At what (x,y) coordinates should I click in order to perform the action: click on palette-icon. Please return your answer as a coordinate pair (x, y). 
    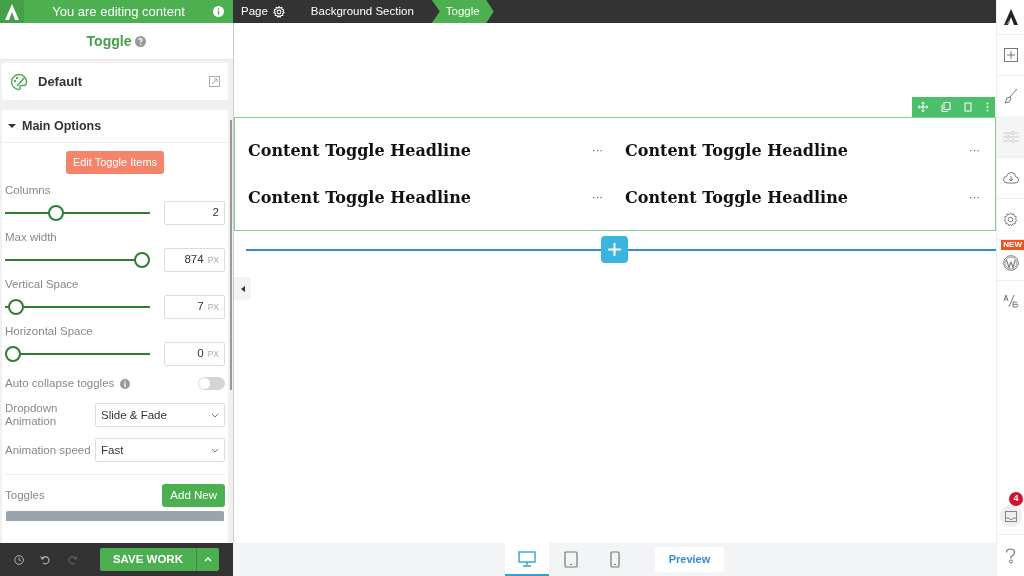
    Looking at the image, I should click on (19, 81).